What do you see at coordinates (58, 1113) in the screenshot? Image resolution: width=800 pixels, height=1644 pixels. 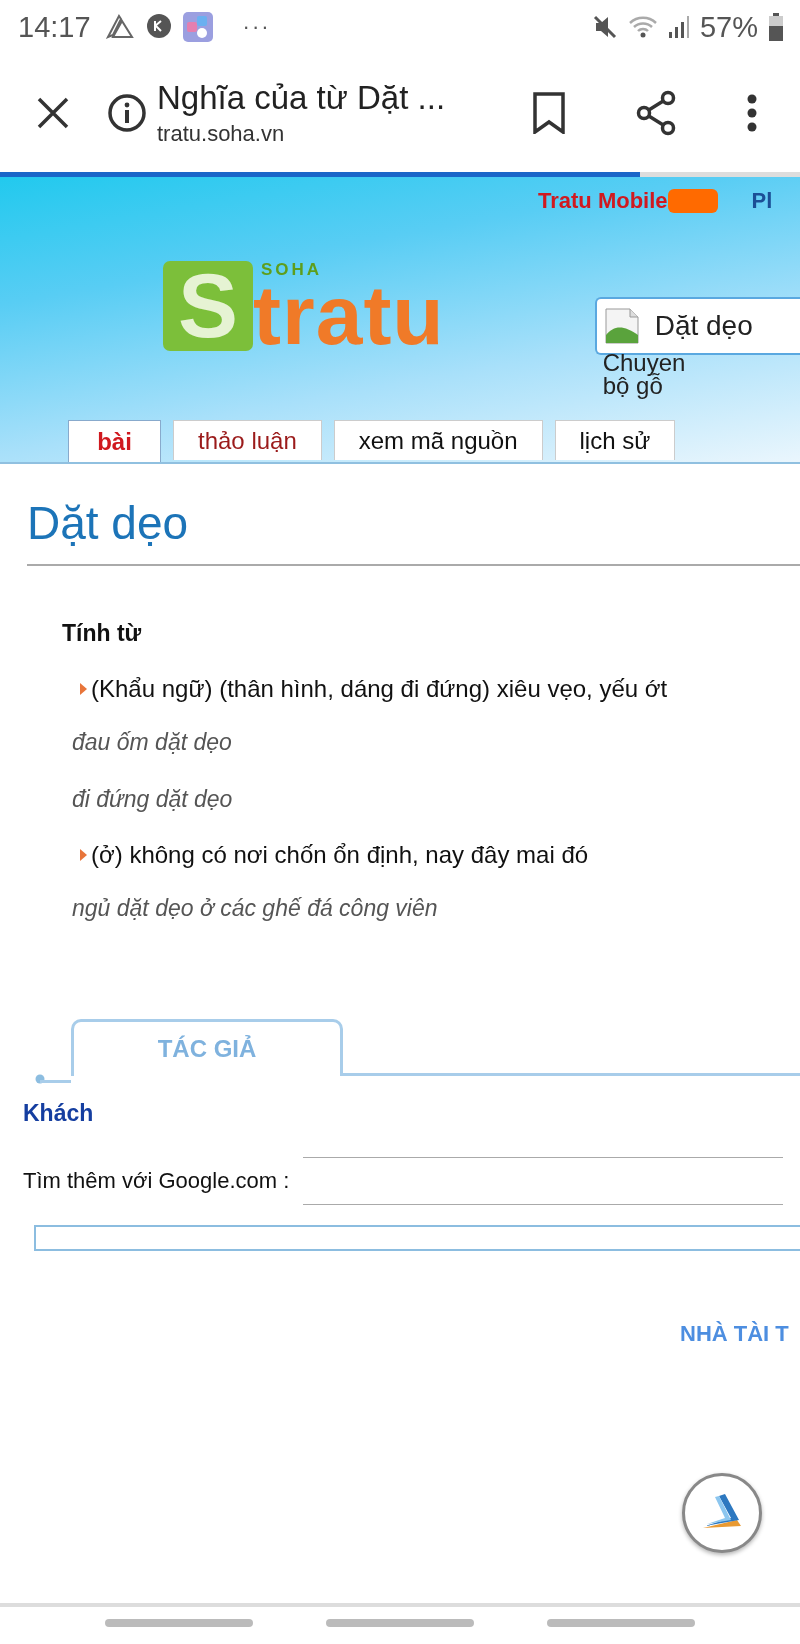 I see `author-name: Khách` at bounding box center [58, 1113].